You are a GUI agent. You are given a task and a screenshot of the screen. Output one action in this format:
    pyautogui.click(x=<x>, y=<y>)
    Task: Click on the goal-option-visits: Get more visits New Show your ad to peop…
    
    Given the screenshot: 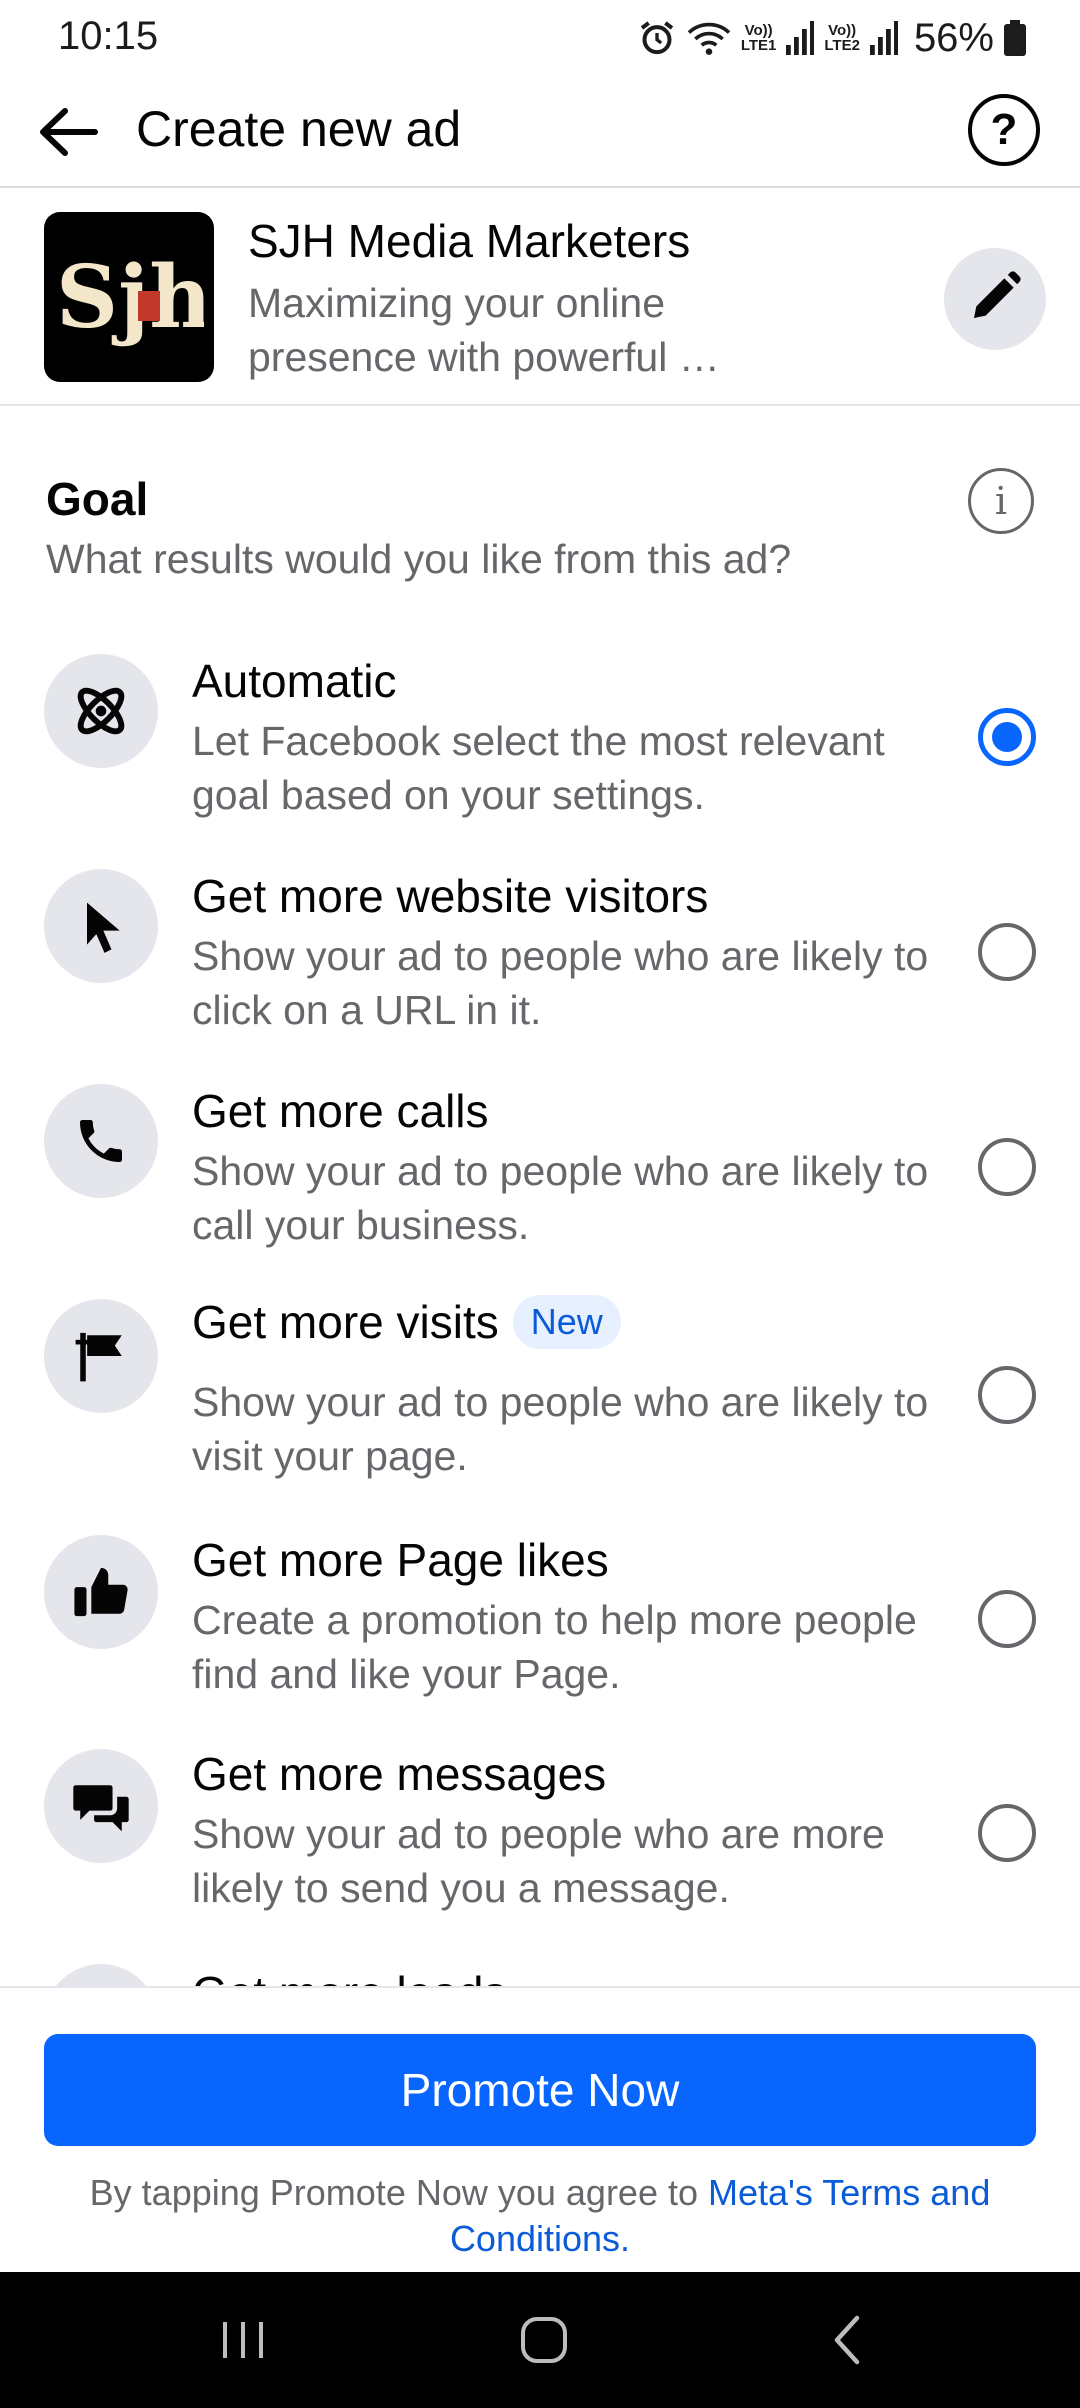 What is the action you would take?
    pyautogui.click(x=540, y=1410)
    